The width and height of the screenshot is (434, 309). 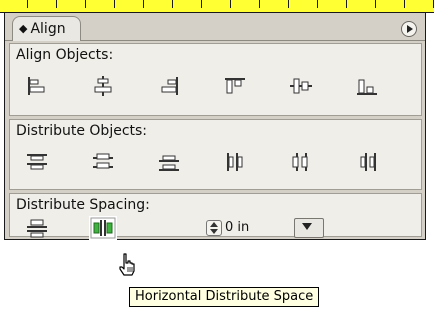 I want to click on align-objects-label: Align Objects:, so click(x=65, y=55).